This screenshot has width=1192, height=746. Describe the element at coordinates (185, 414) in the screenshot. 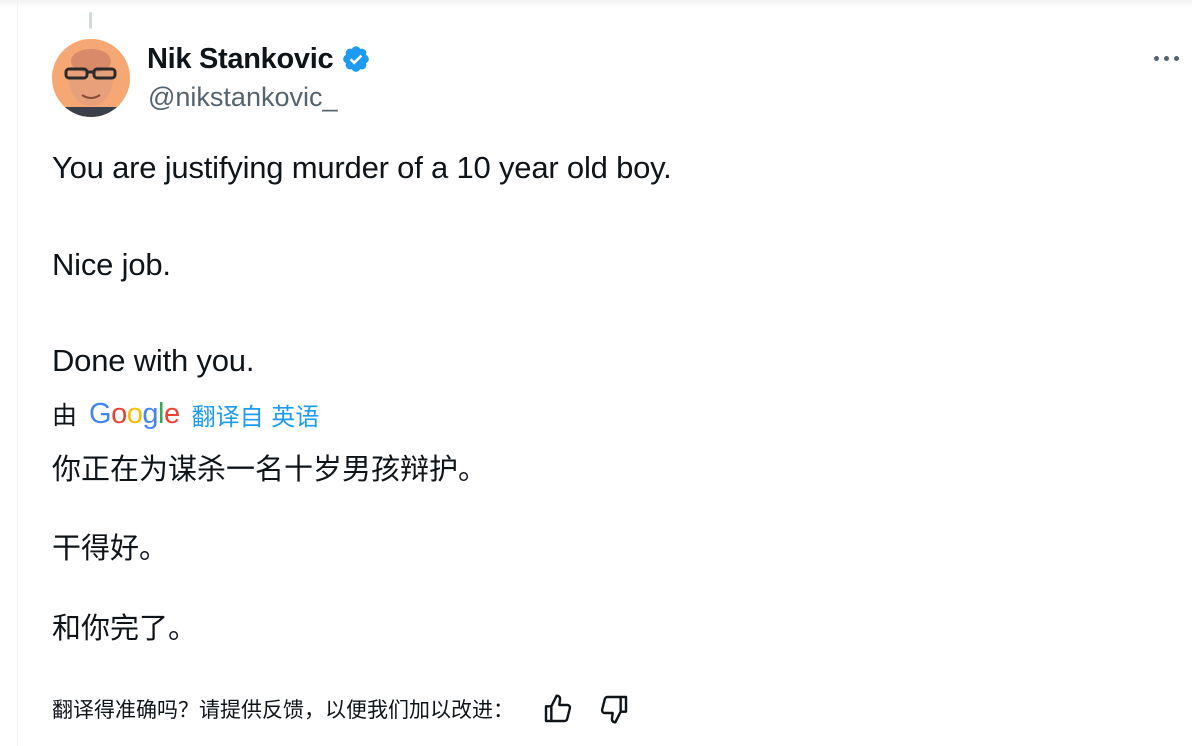

I see `translation-attribution: 由 Google 翻译自 英语` at that location.